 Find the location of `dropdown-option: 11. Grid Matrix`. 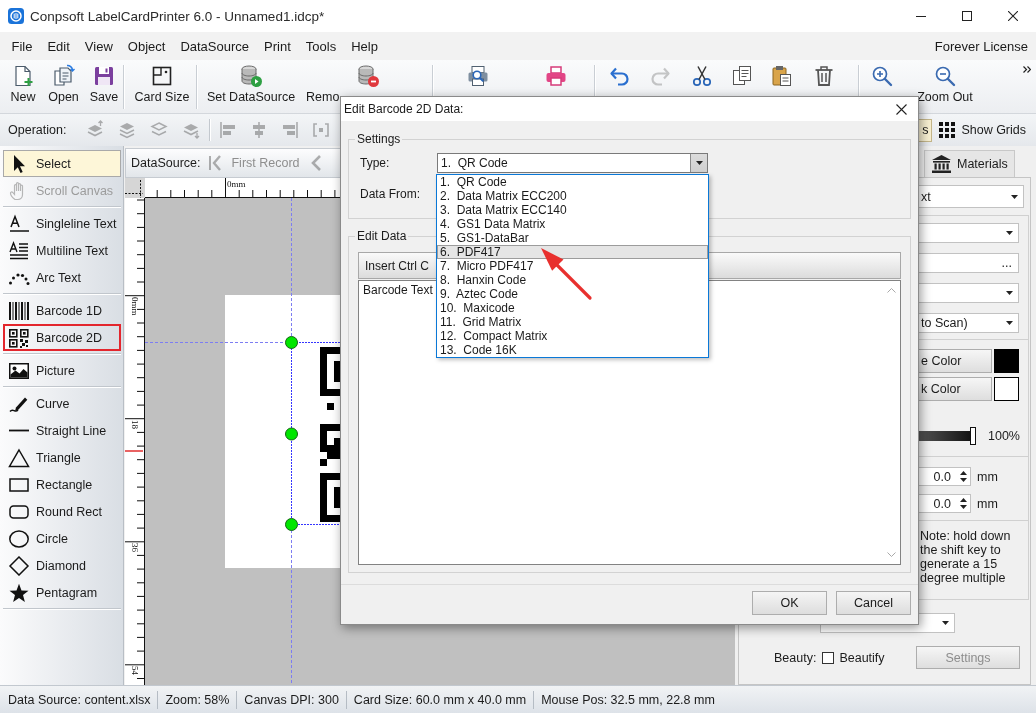

dropdown-option: 11. Grid Matrix is located at coordinates (572, 322).